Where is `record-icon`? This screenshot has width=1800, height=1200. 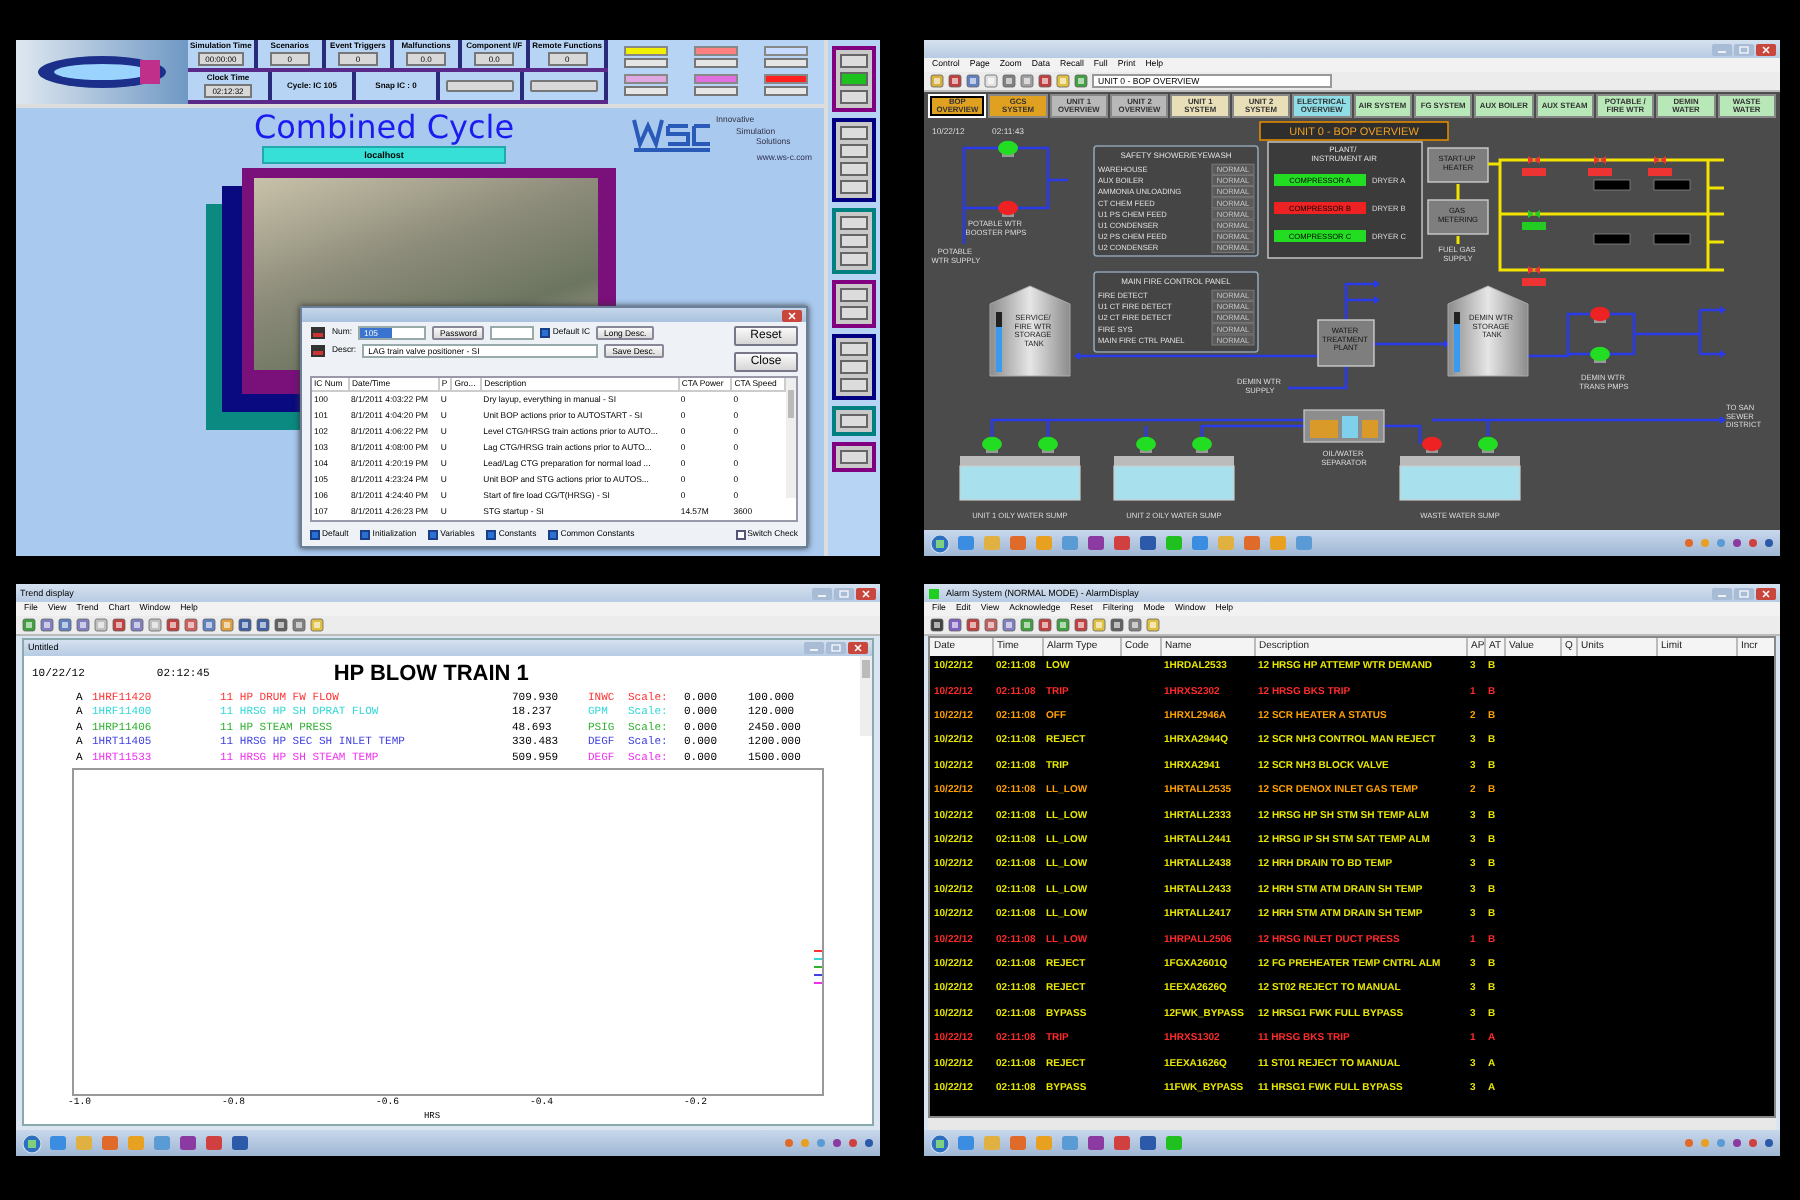 record-icon is located at coordinates (318, 333).